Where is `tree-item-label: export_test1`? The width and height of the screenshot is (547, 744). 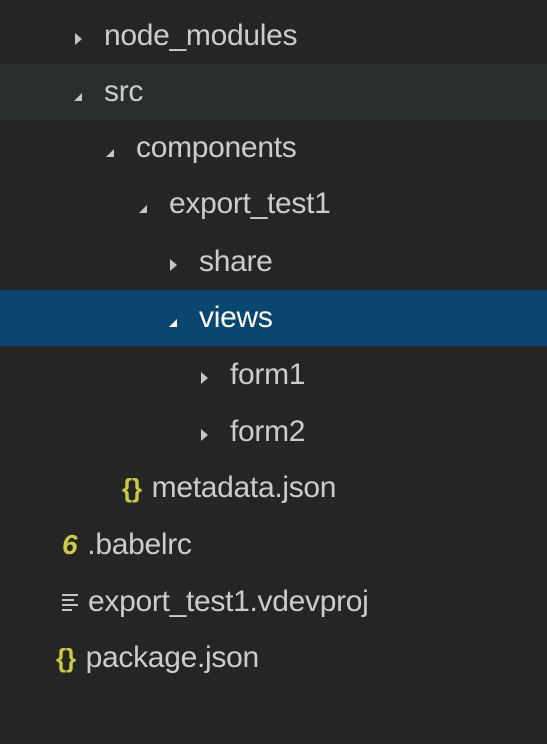
tree-item-label: export_test1 is located at coordinates (250, 203).